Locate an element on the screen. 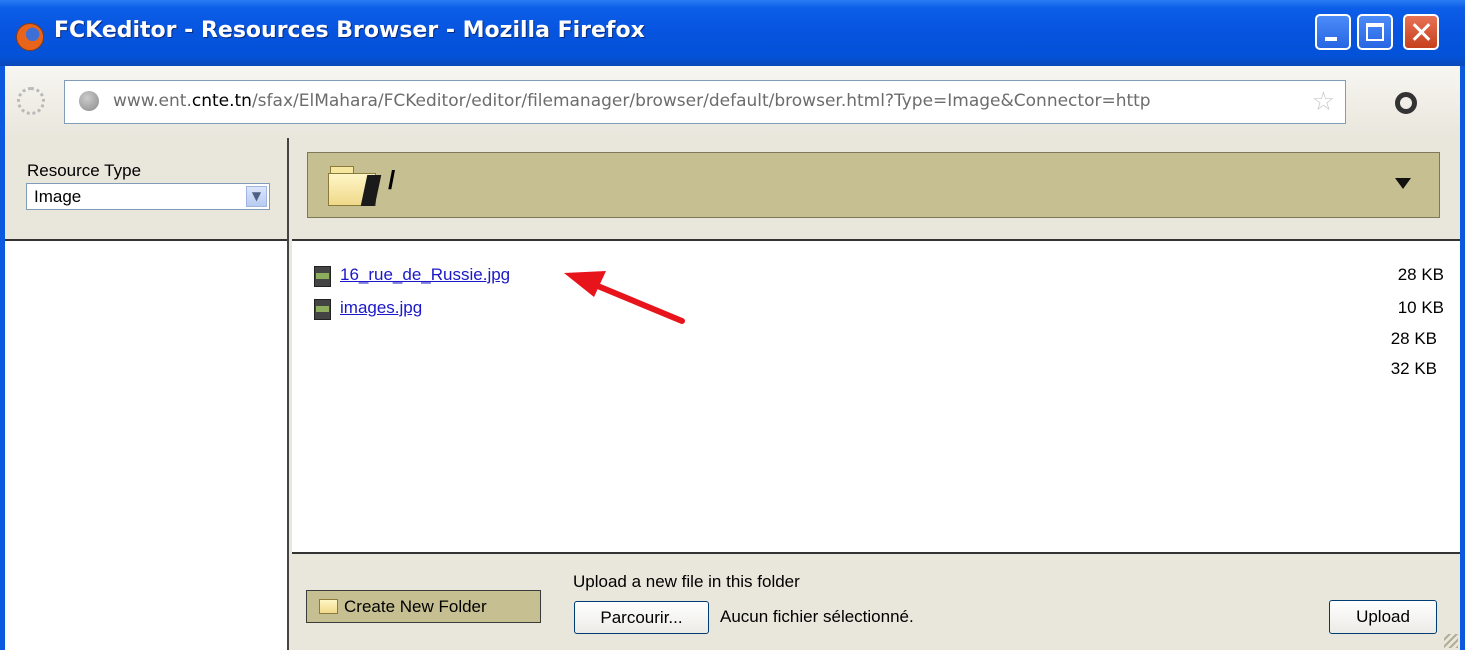  maximize-icon is located at coordinates (1375, 32).